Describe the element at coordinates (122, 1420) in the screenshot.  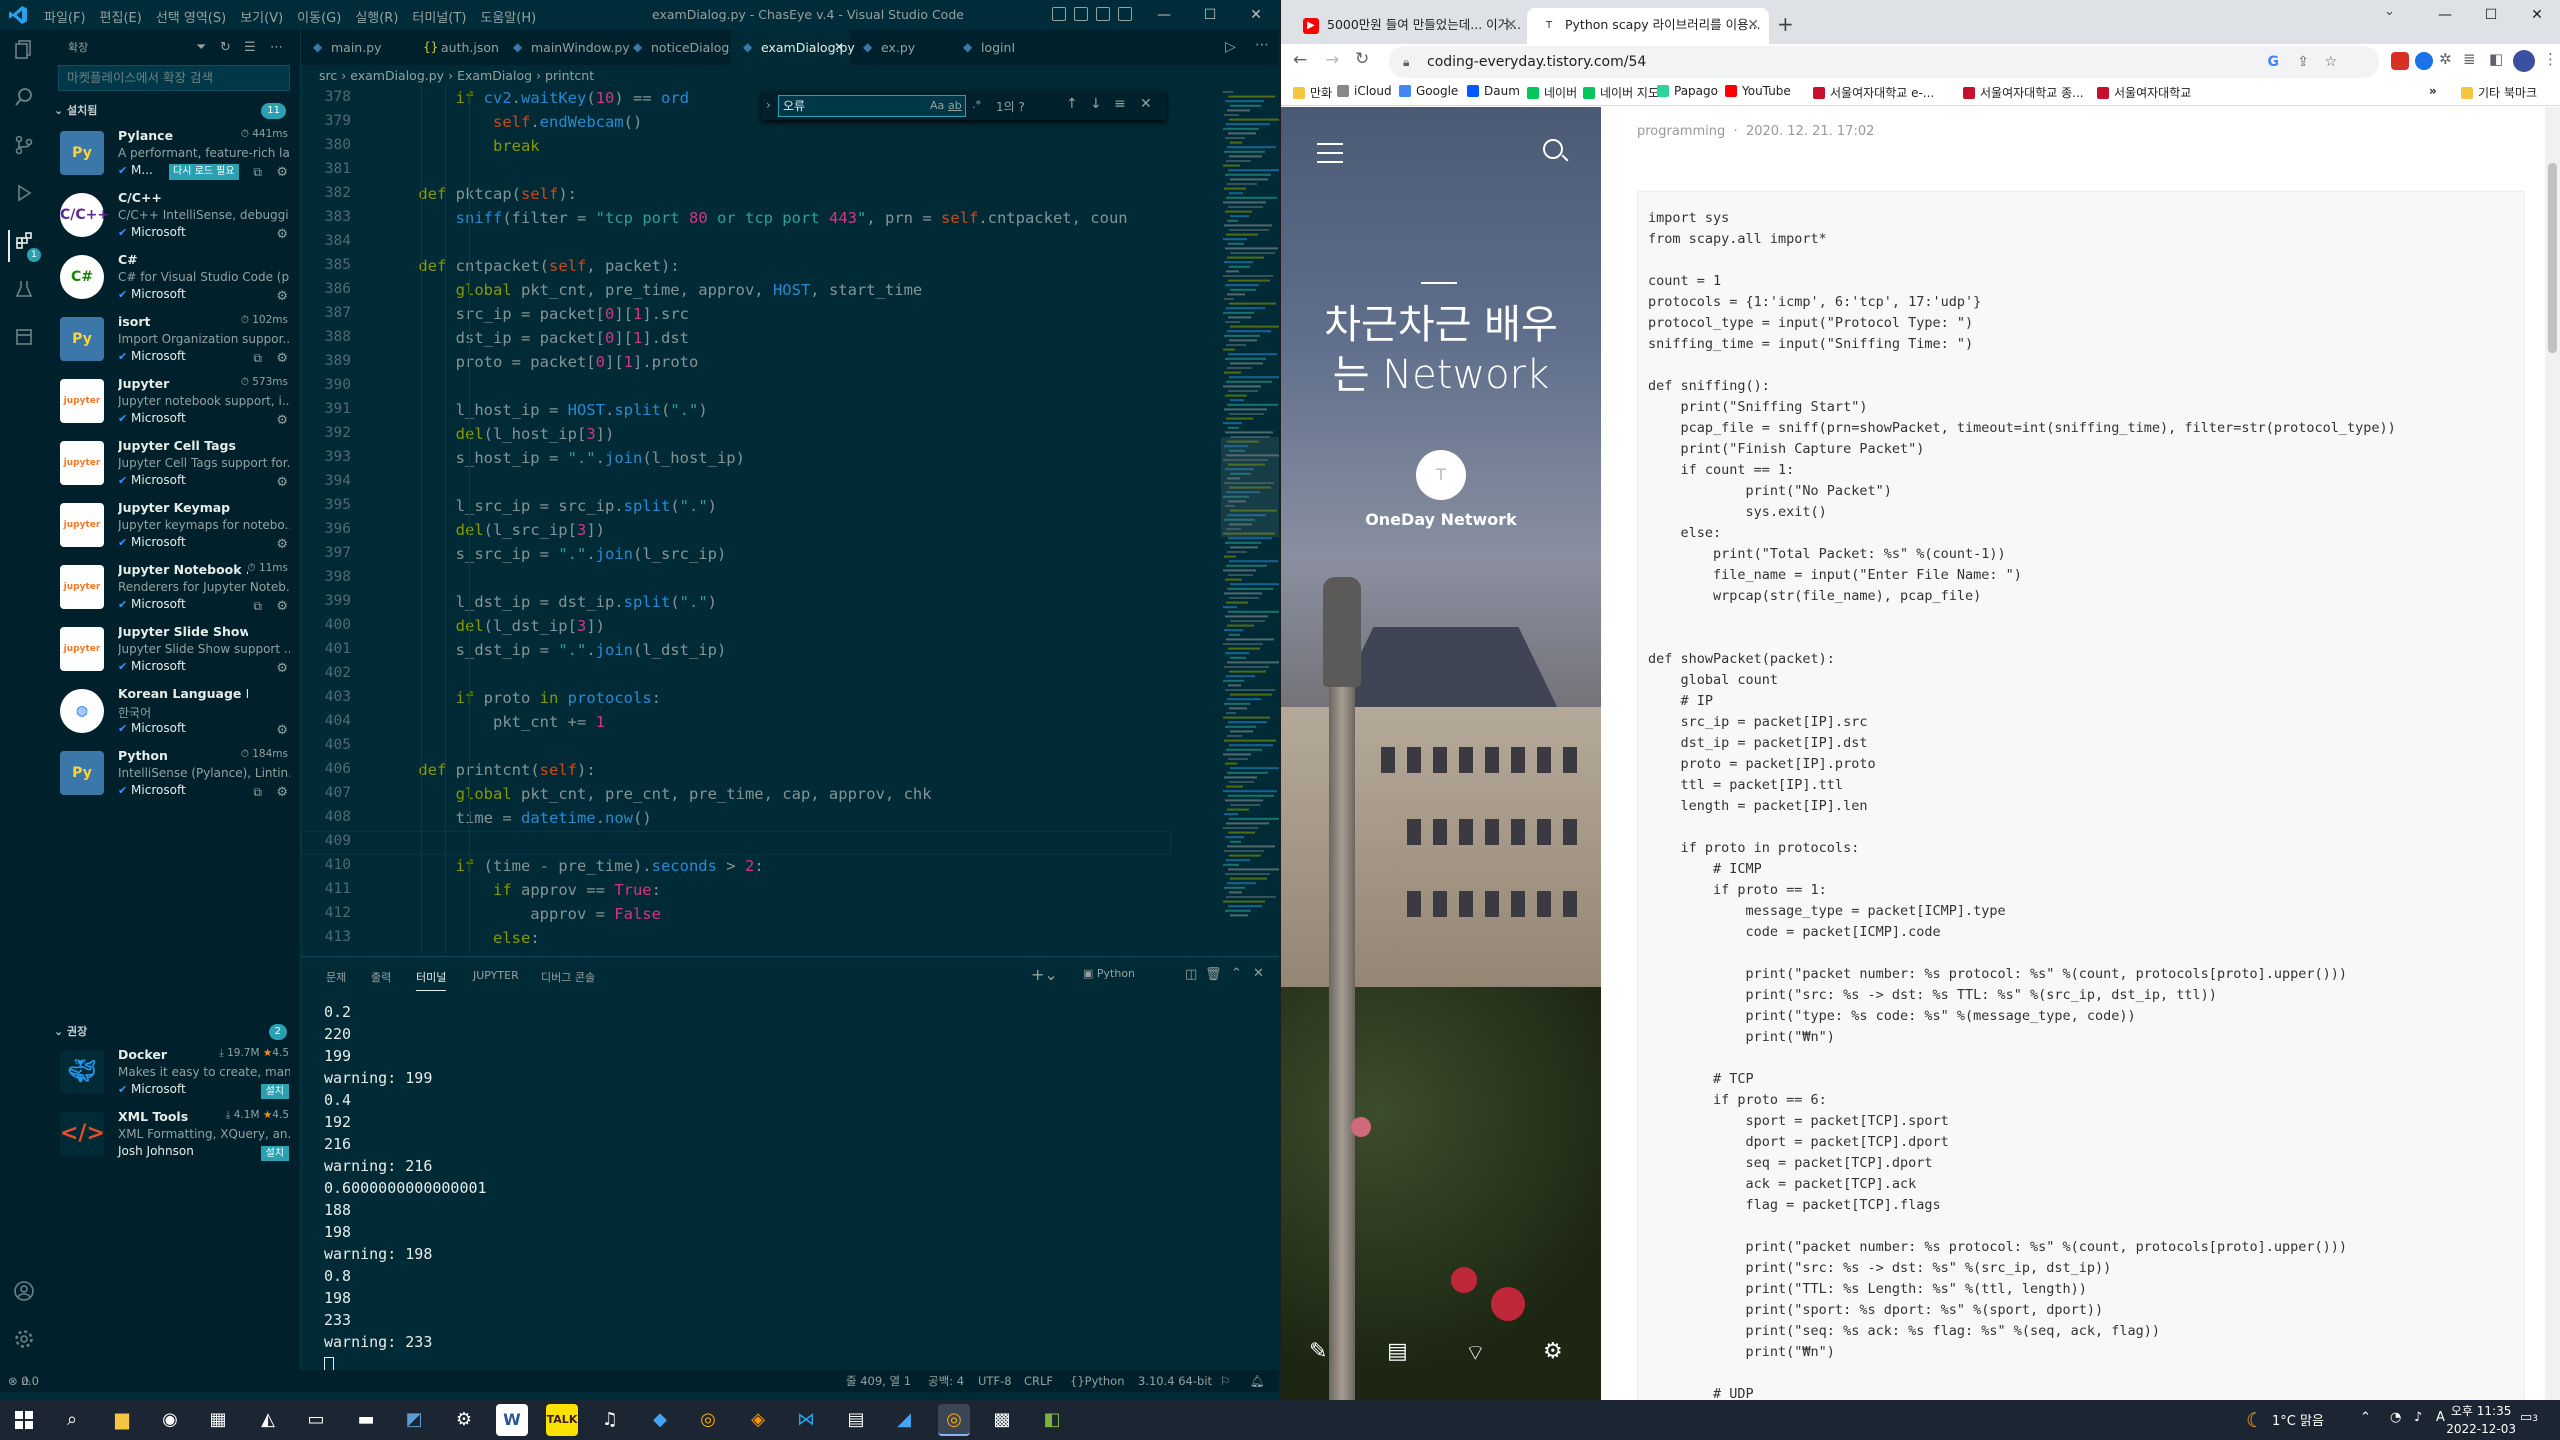
I see `file-explorer-icon: ▆` at that location.